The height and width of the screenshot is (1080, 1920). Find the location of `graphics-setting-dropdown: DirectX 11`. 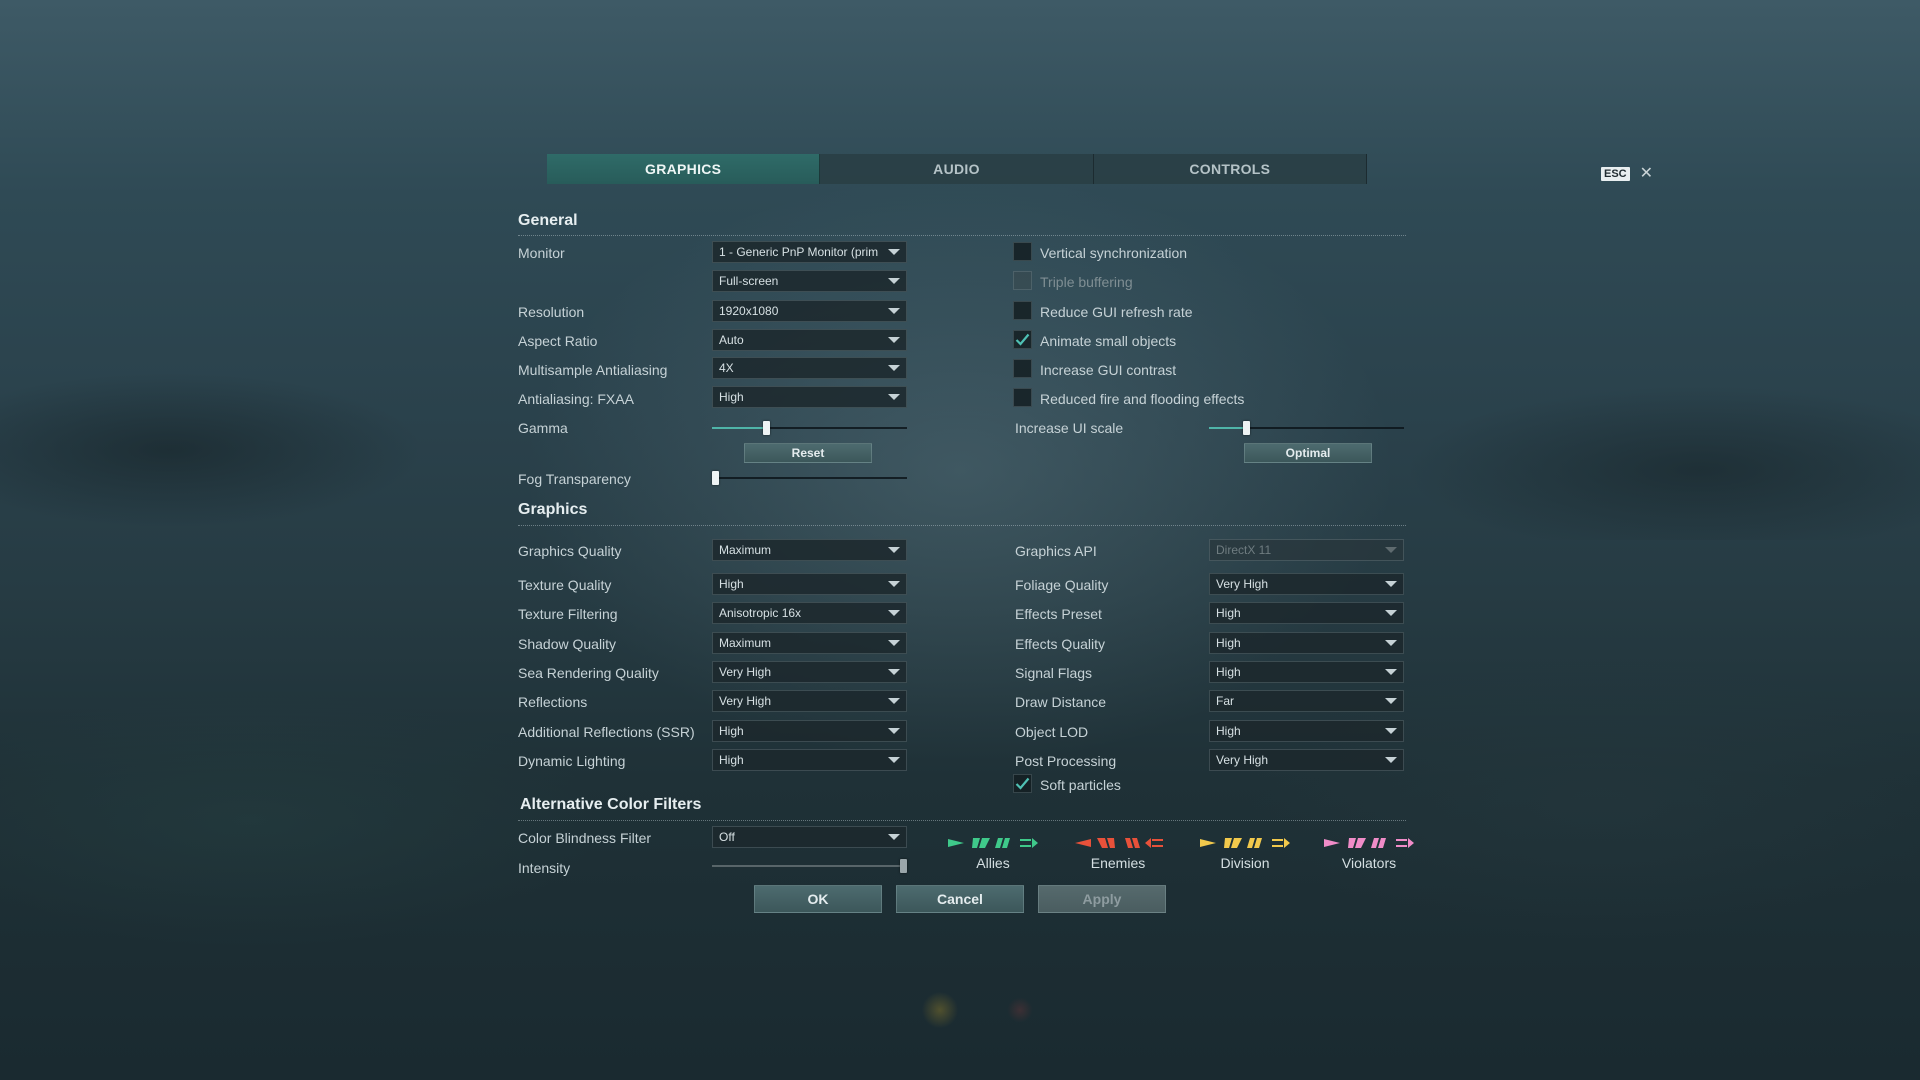

graphics-setting-dropdown: DirectX 11 is located at coordinates (1306, 550).